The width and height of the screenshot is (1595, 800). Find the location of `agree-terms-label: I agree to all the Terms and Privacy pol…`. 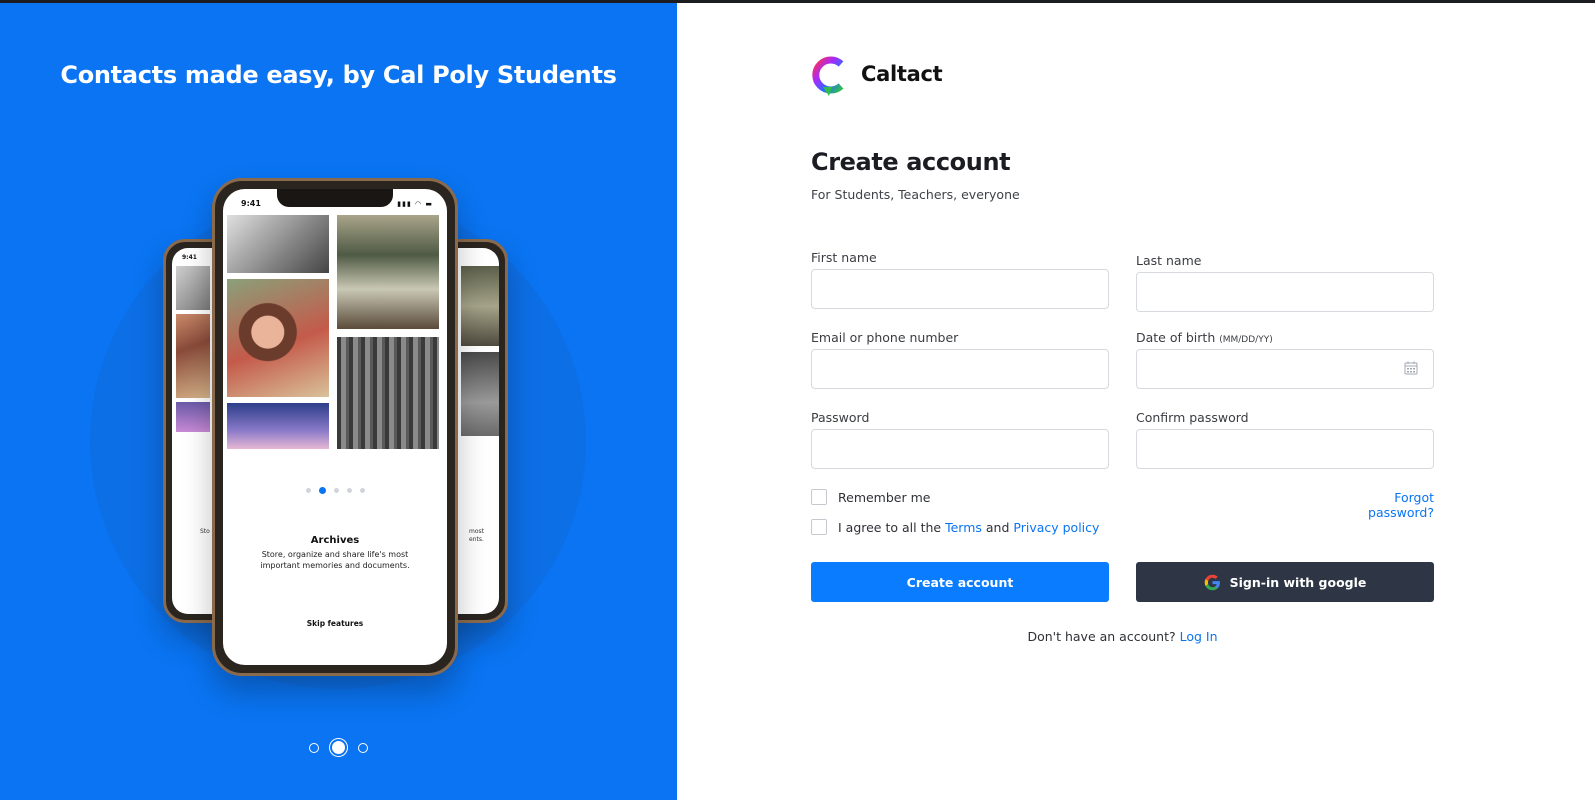

agree-terms-label: I agree to all the Terms and Privacy pol… is located at coordinates (968, 527).